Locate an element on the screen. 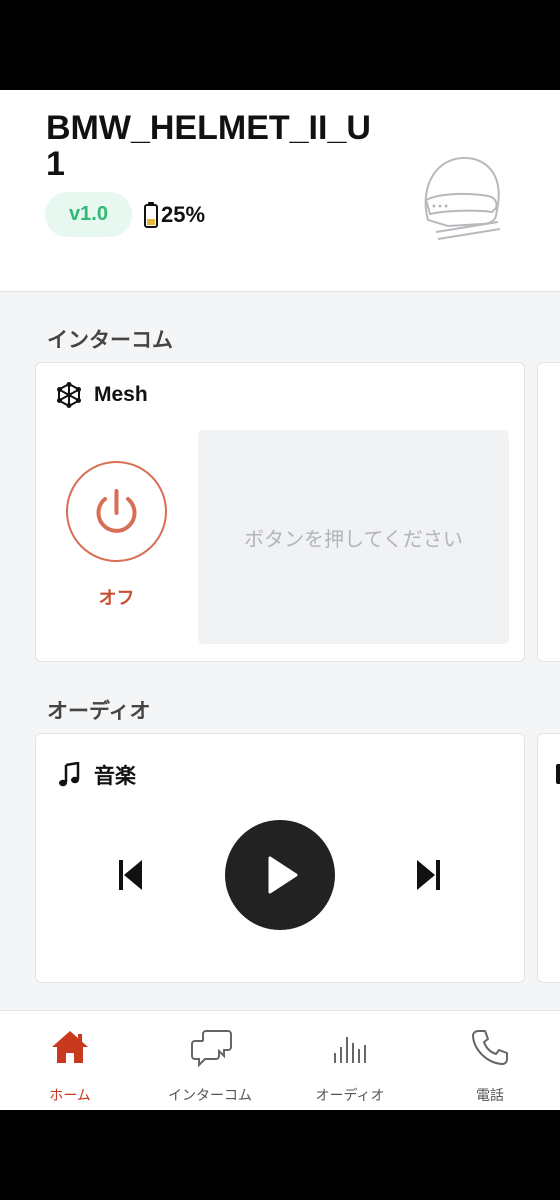  chat-icon is located at coordinates (211, 1047).